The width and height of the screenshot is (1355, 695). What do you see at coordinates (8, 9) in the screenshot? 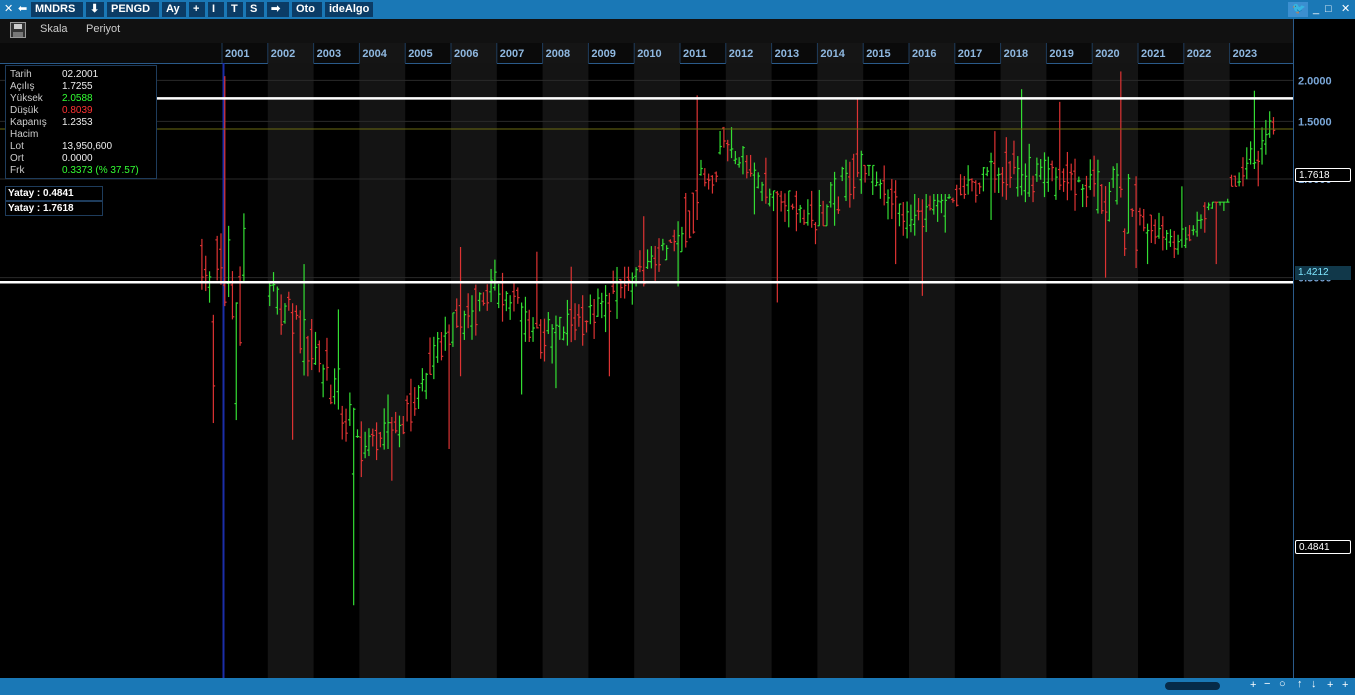
I see `close-chart-icon: ✕` at bounding box center [8, 9].